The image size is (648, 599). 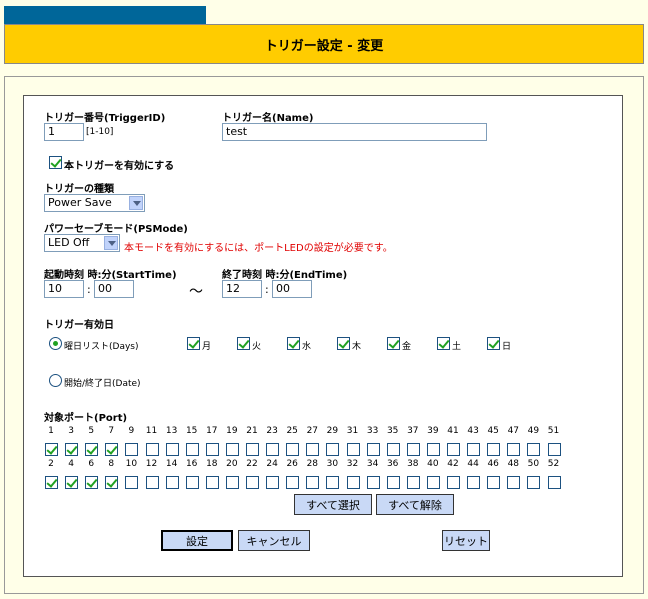 What do you see at coordinates (252, 431) in the screenshot?
I see `port-number: 21` at bounding box center [252, 431].